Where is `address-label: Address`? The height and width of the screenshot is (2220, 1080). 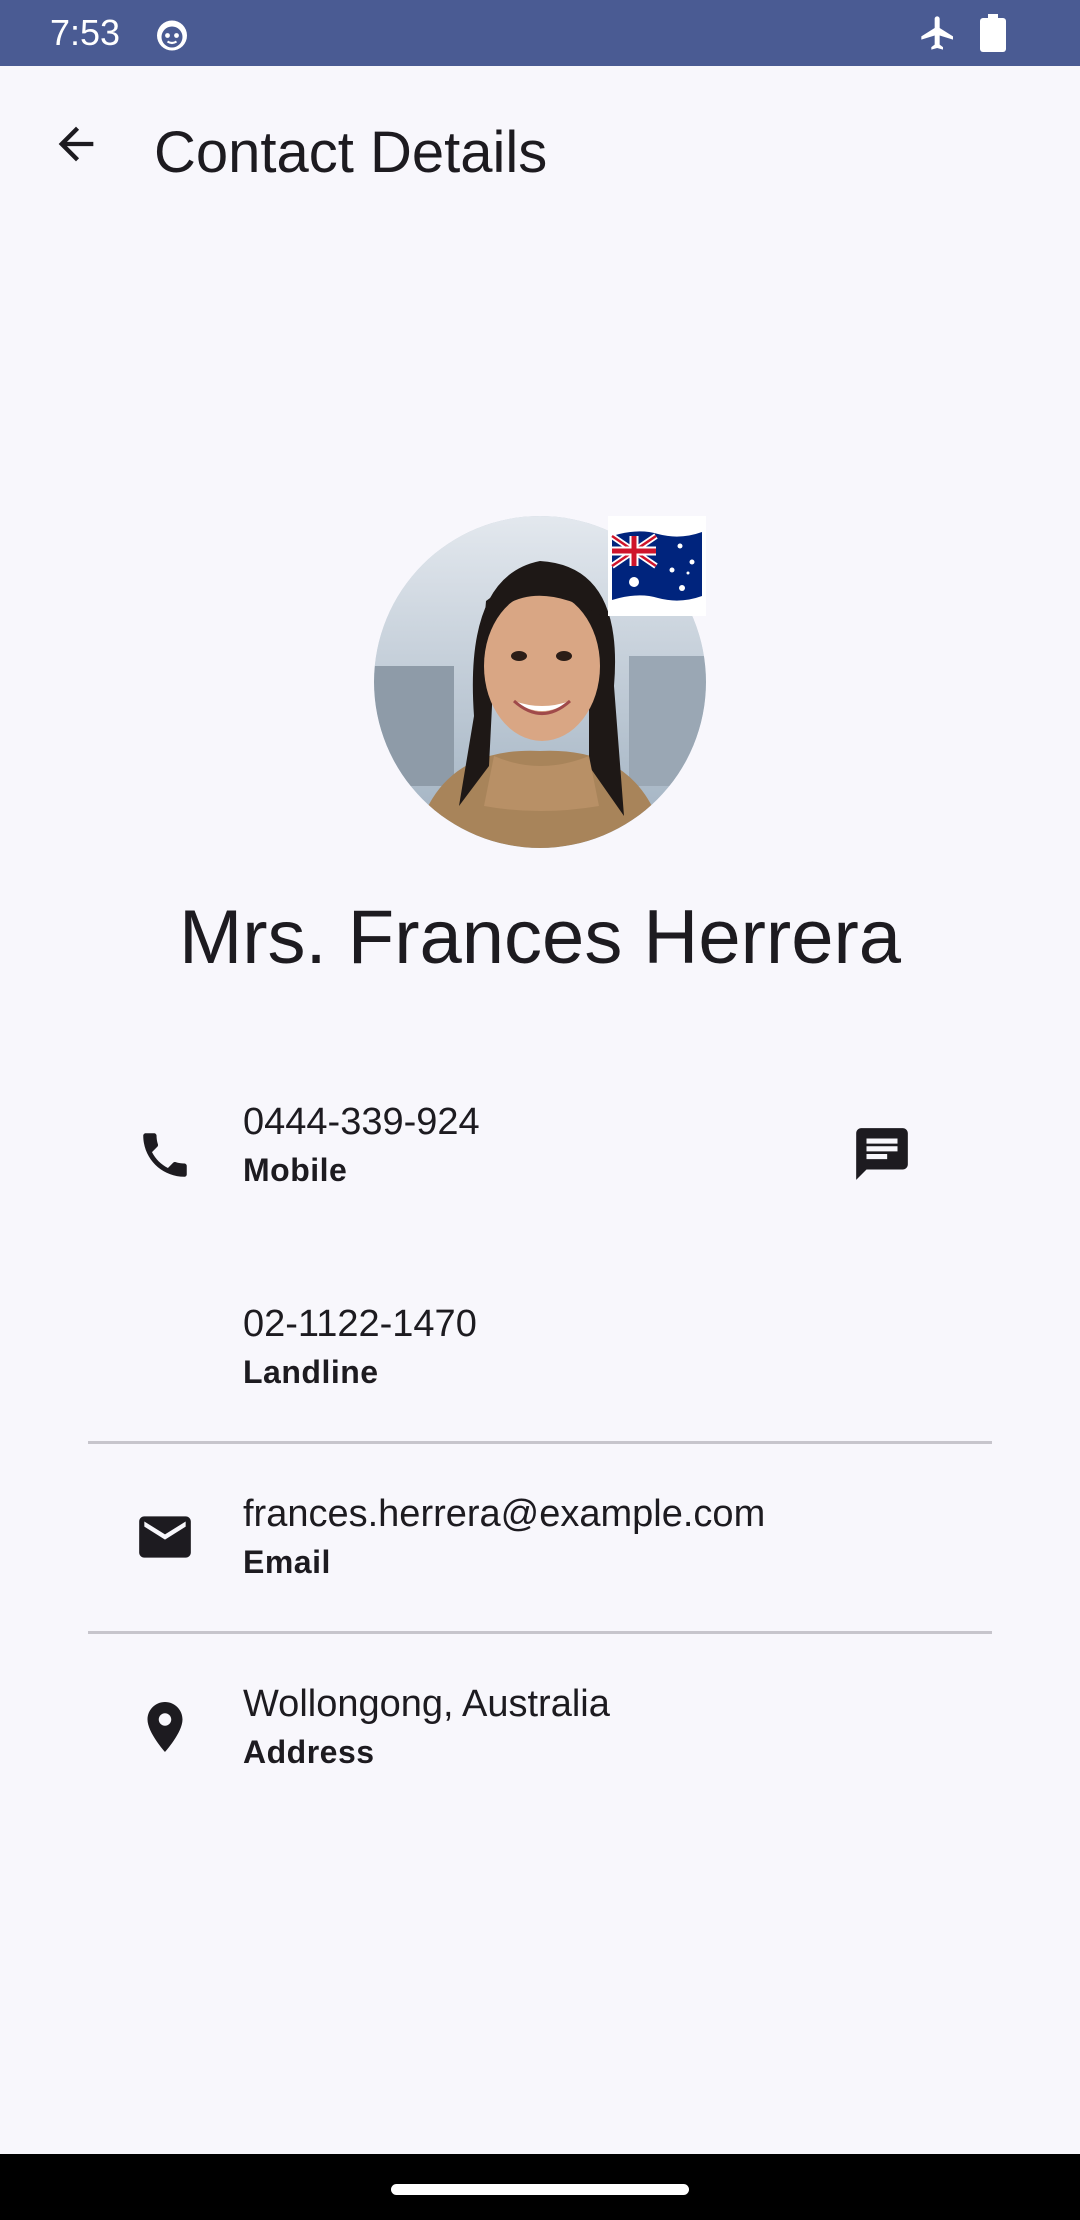
address-label: Address is located at coordinates (309, 1752).